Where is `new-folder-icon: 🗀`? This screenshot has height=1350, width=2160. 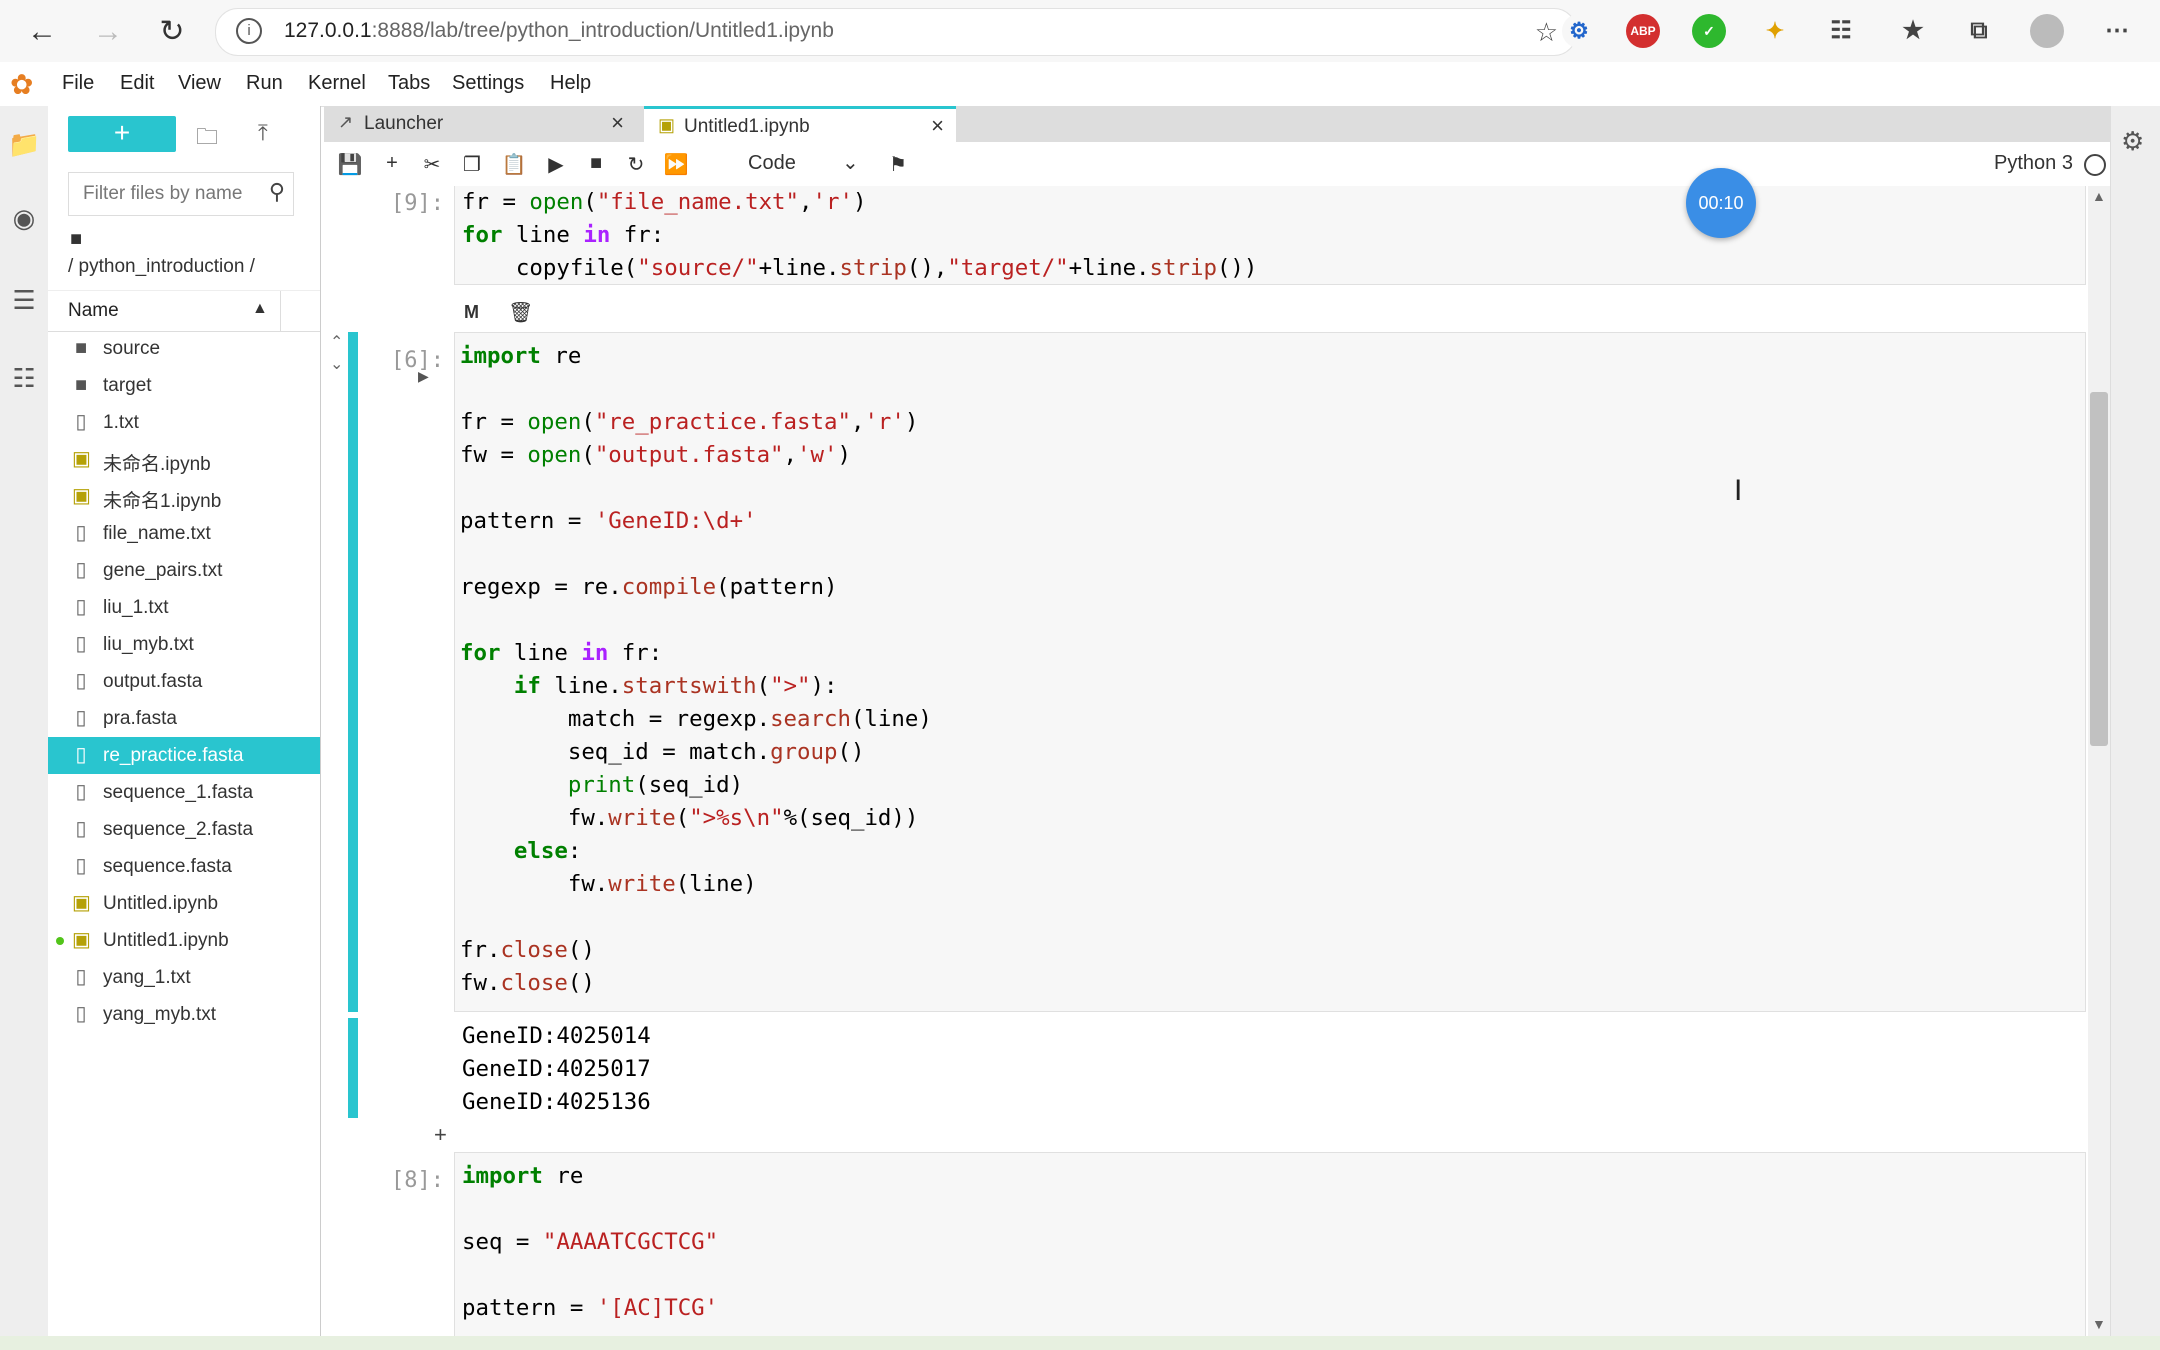 new-folder-icon: 🗀 is located at coordinates (207, 139).